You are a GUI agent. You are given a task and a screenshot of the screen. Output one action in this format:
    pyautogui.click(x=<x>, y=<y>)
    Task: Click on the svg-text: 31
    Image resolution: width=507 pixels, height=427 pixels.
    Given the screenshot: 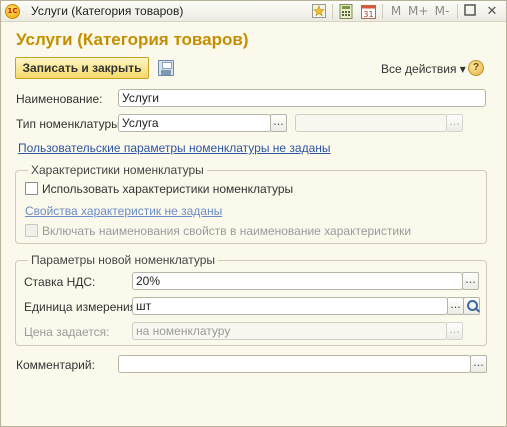 What is the action you would take?
    pyautogui.click(x=368, y=14)
    